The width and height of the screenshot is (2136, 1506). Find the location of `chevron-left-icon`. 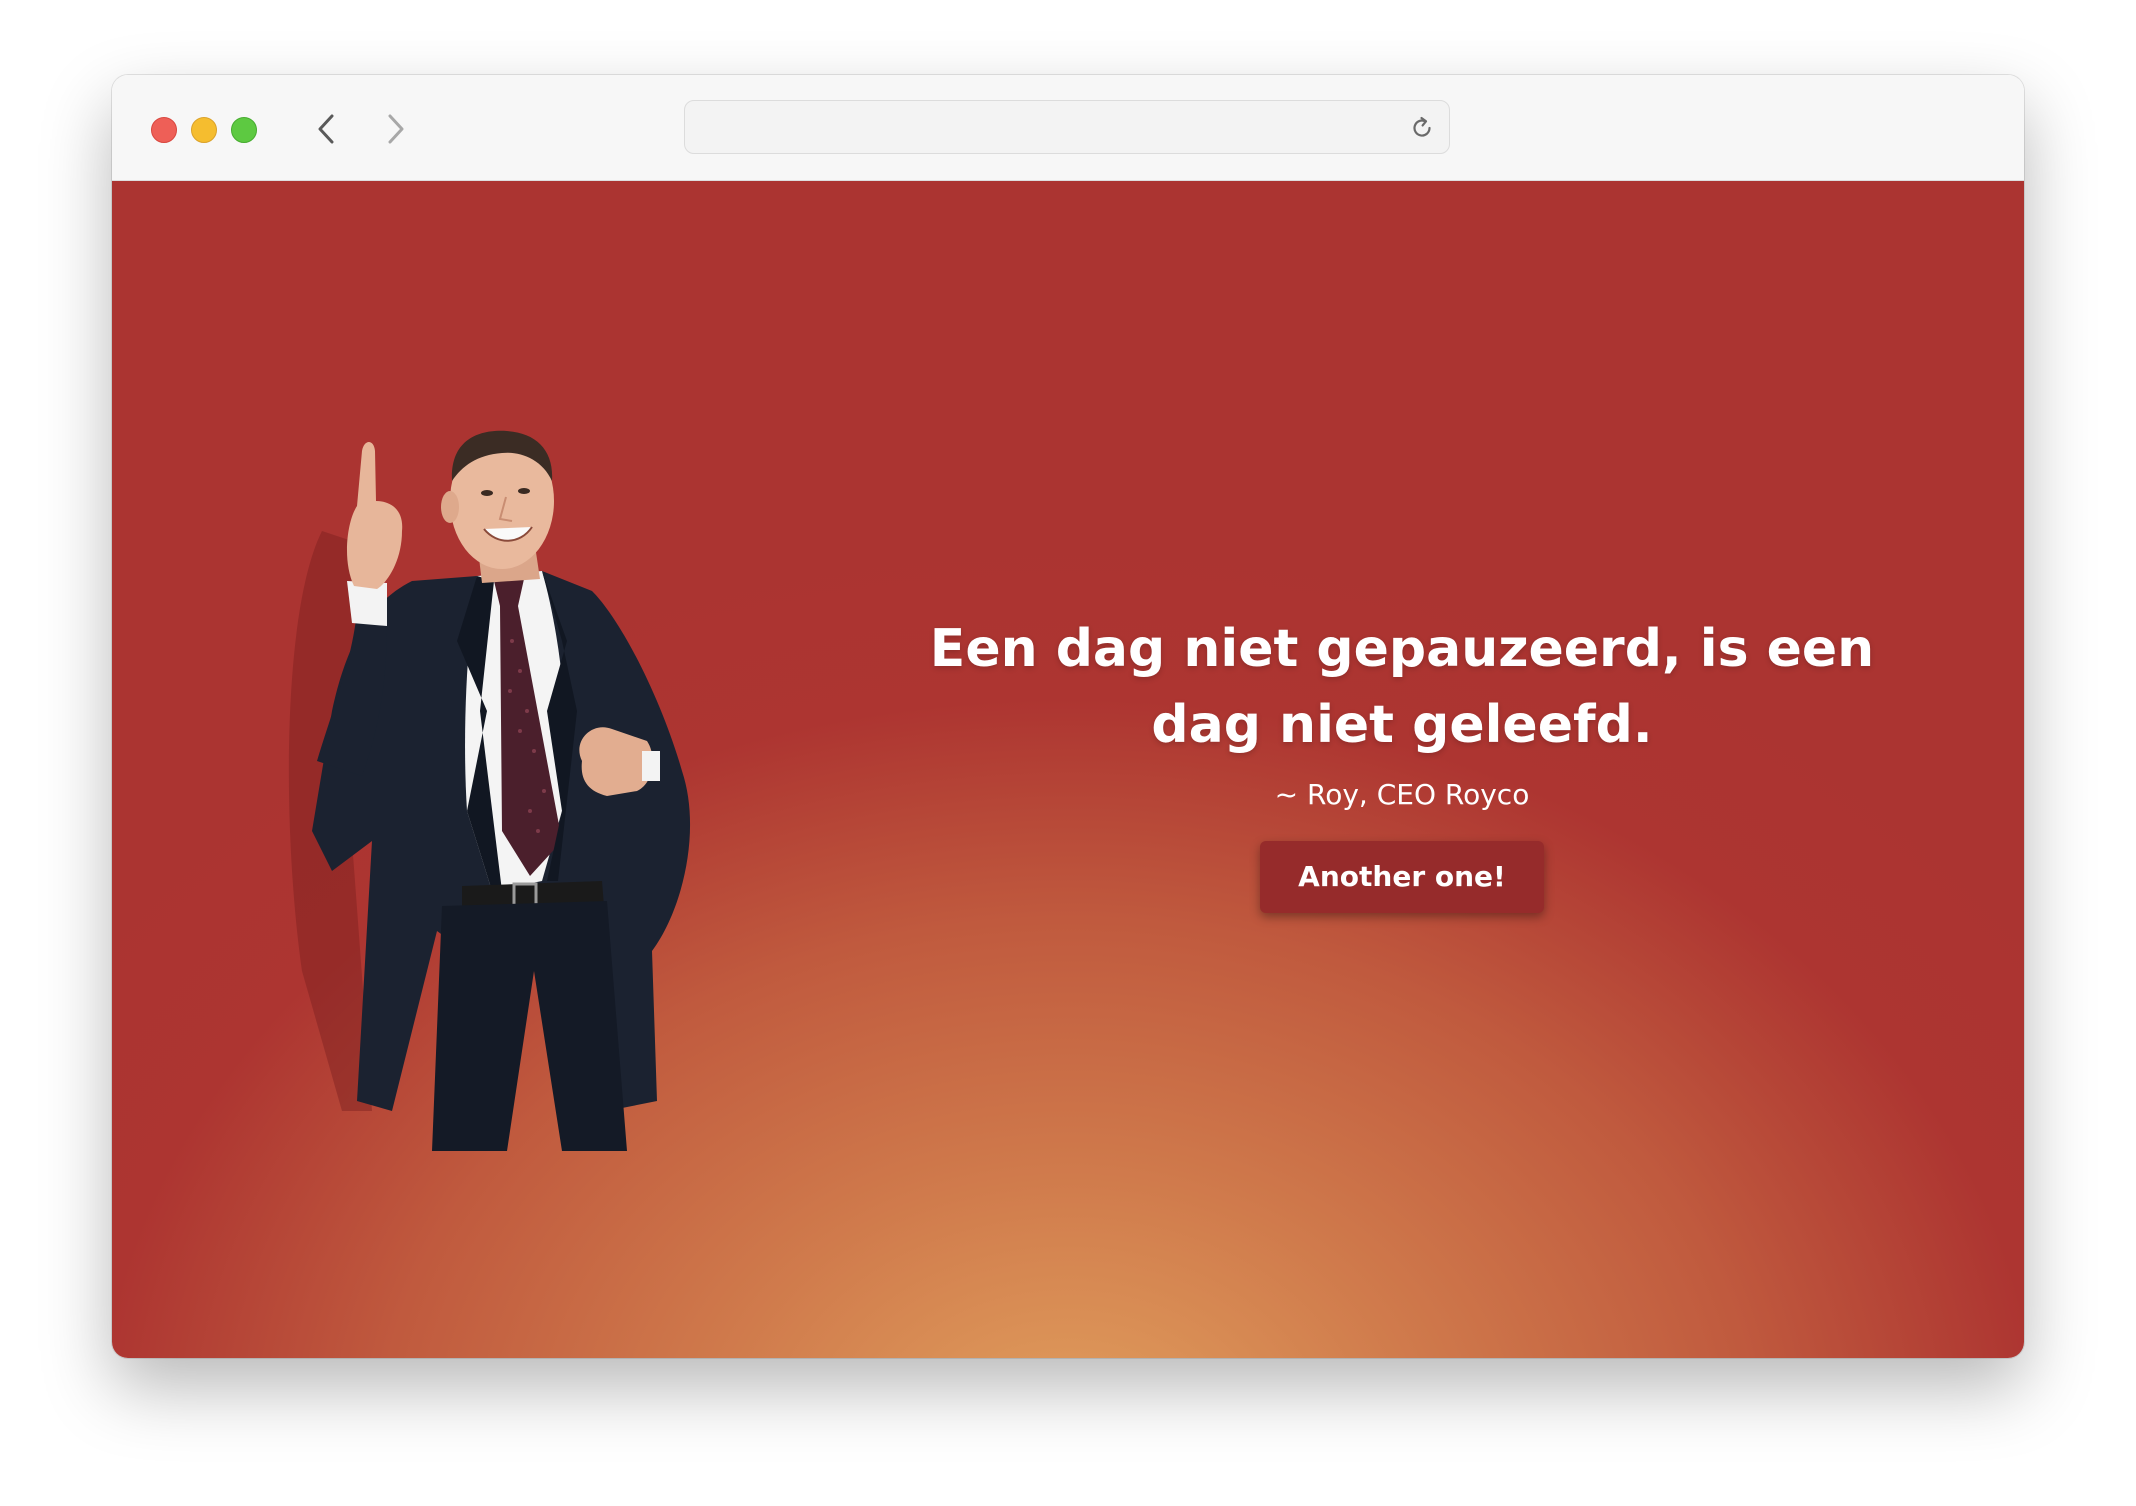

chevron-left-icon is located at coordinates (326, 129).